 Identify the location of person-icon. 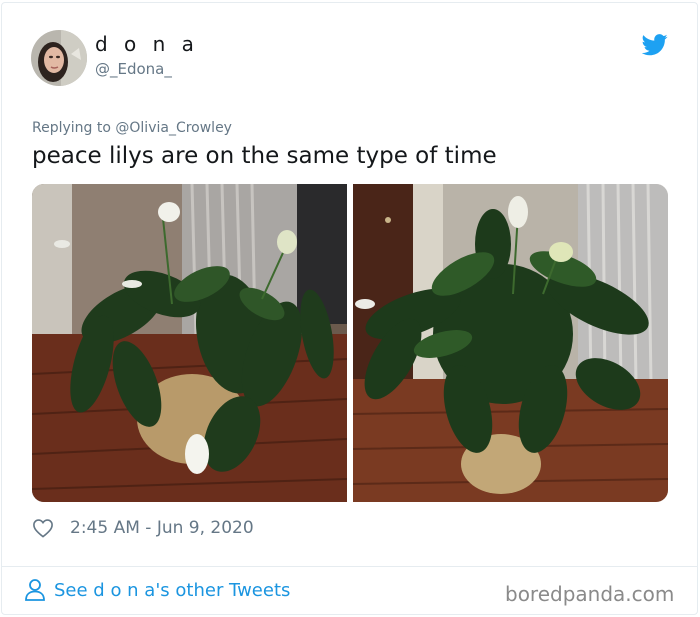
(35, 590).